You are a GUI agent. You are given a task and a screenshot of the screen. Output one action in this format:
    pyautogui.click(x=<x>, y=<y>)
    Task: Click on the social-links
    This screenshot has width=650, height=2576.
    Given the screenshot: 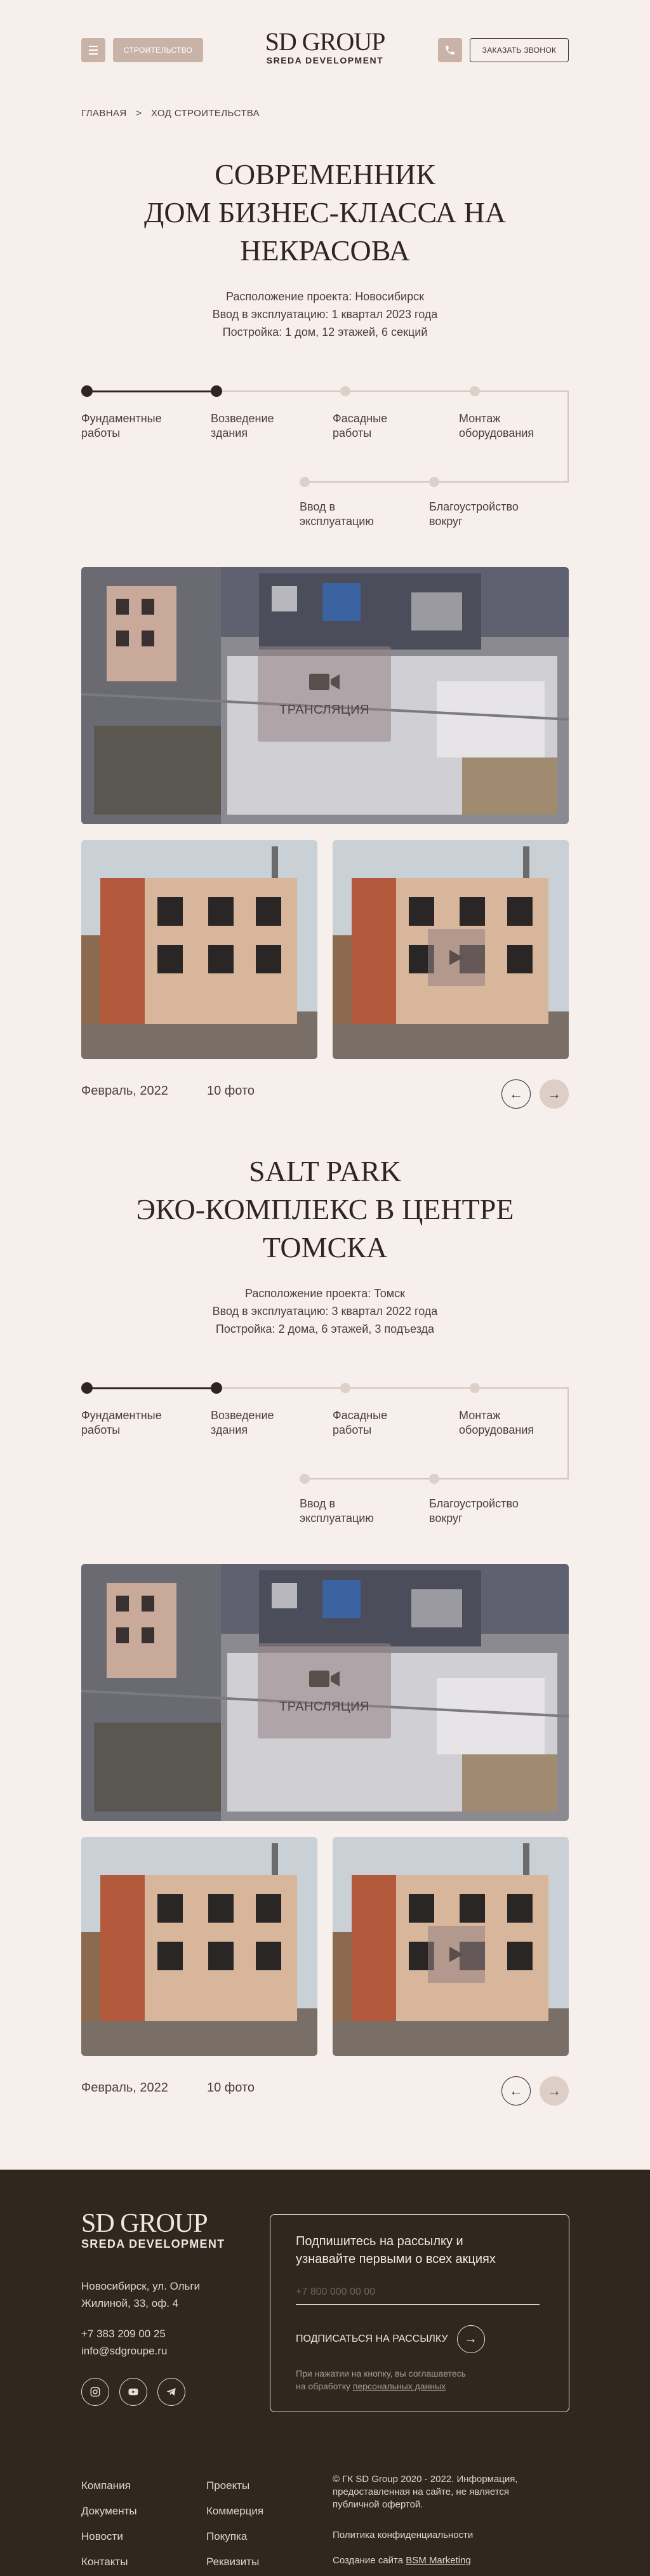 What is the action you would take?
    pyautogui.click(x=133, y=2392)
    